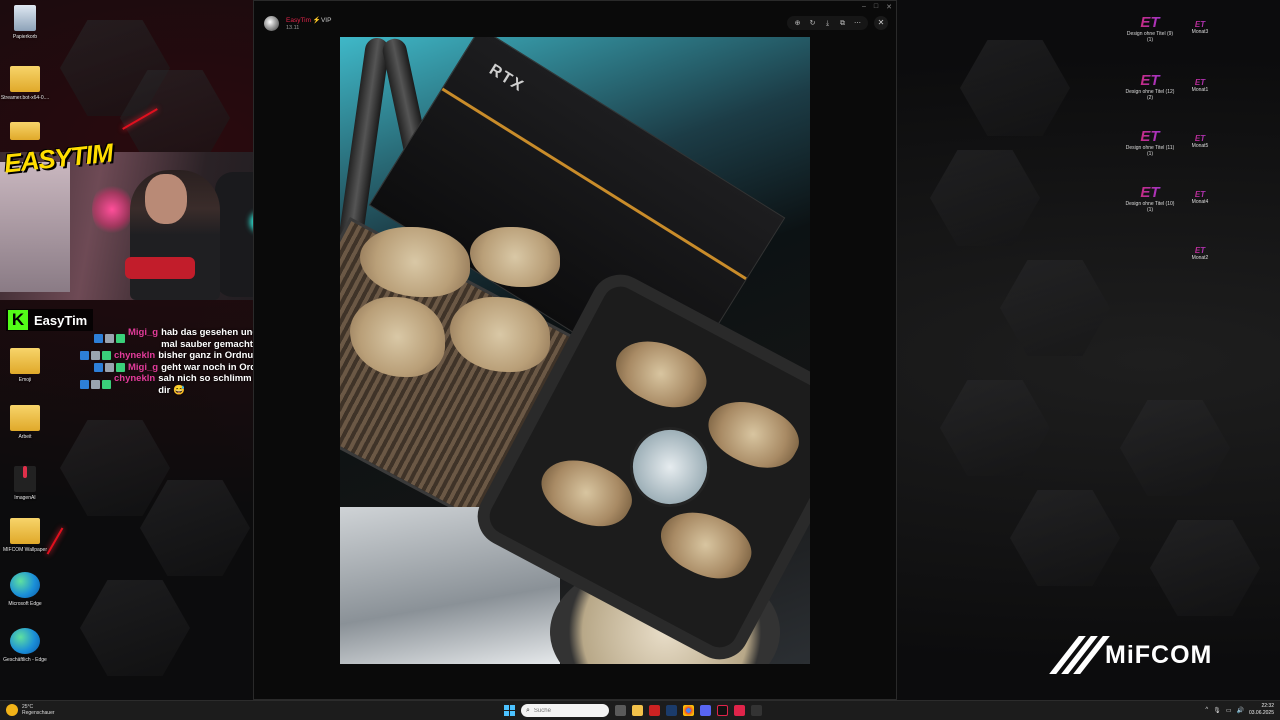 The width and height of the screenshot is (1280, 720). What do you see at coordinates (1229, 710) in the screenshot?
I see `network-icon: ▭` at bounding box center [1229, 710].